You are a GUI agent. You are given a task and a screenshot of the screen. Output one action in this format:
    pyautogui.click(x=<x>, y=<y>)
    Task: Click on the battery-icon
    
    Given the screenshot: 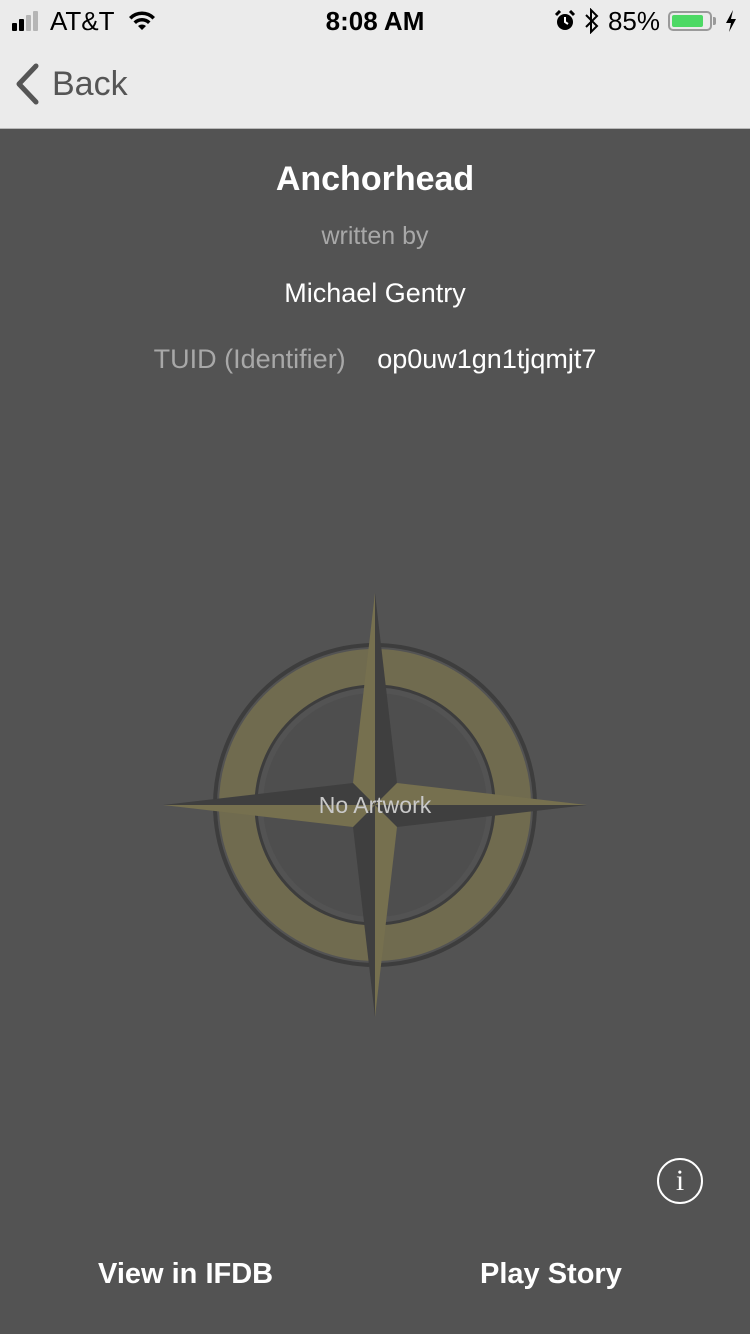 What is the action you would take?
    pyautogui.click(x=690, y=21)
    